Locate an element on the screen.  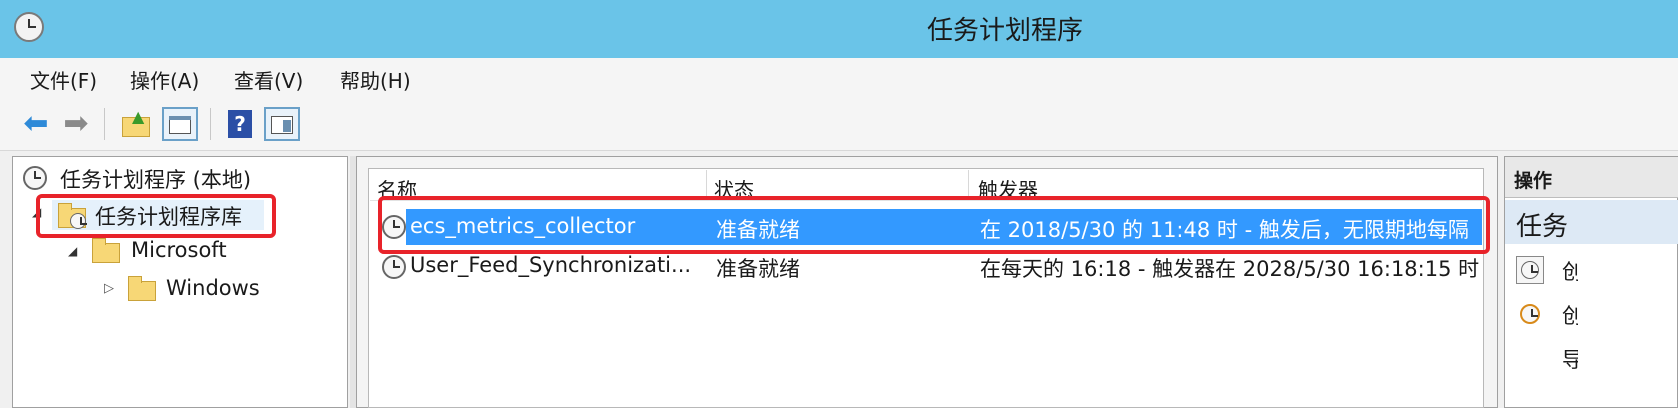
tree-expand-arrow-icon: ◢ is located at coordinates (72, 251).